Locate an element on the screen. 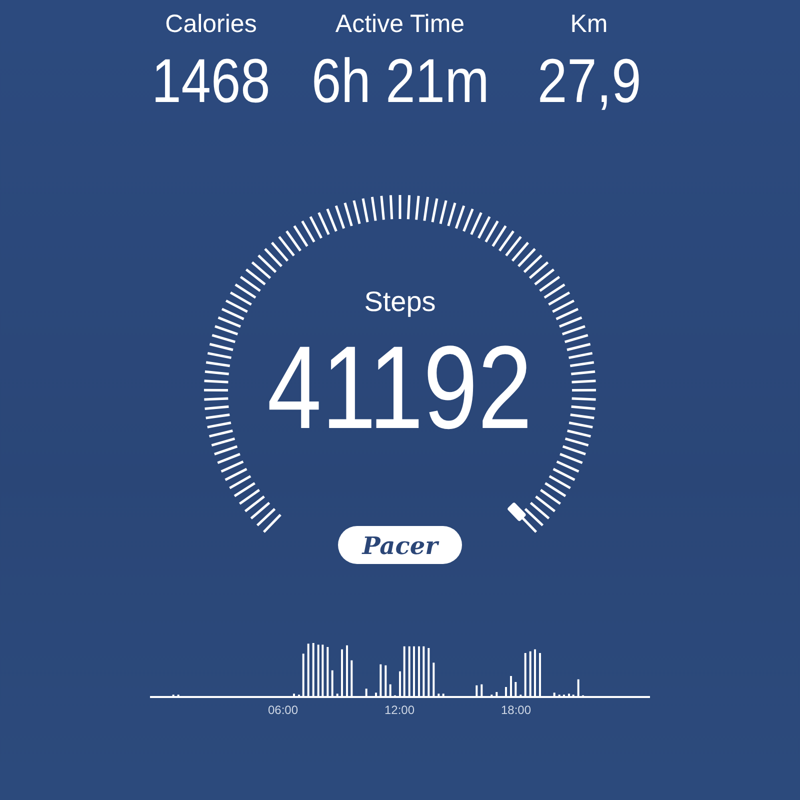 The height and width of the screenshot is (800, 800). stat-label: Calories is located at coordinates (211, 24).